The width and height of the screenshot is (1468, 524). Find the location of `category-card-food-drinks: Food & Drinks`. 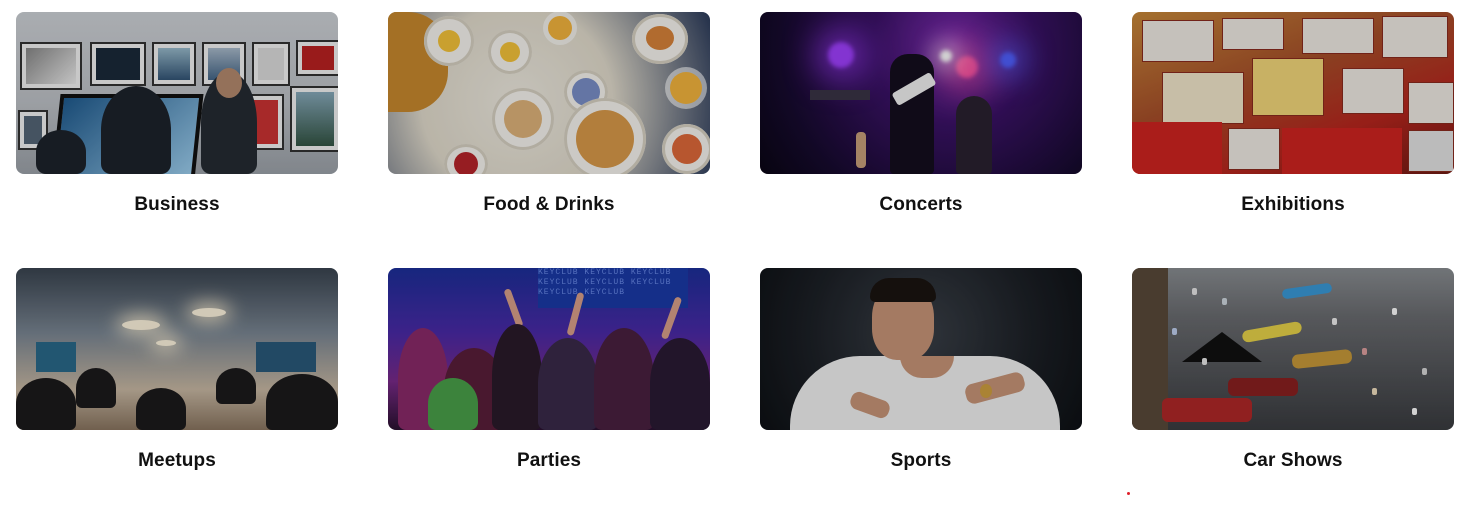

category-card-food-drinks: Food & Drinks is located at coordinates (549, 140).